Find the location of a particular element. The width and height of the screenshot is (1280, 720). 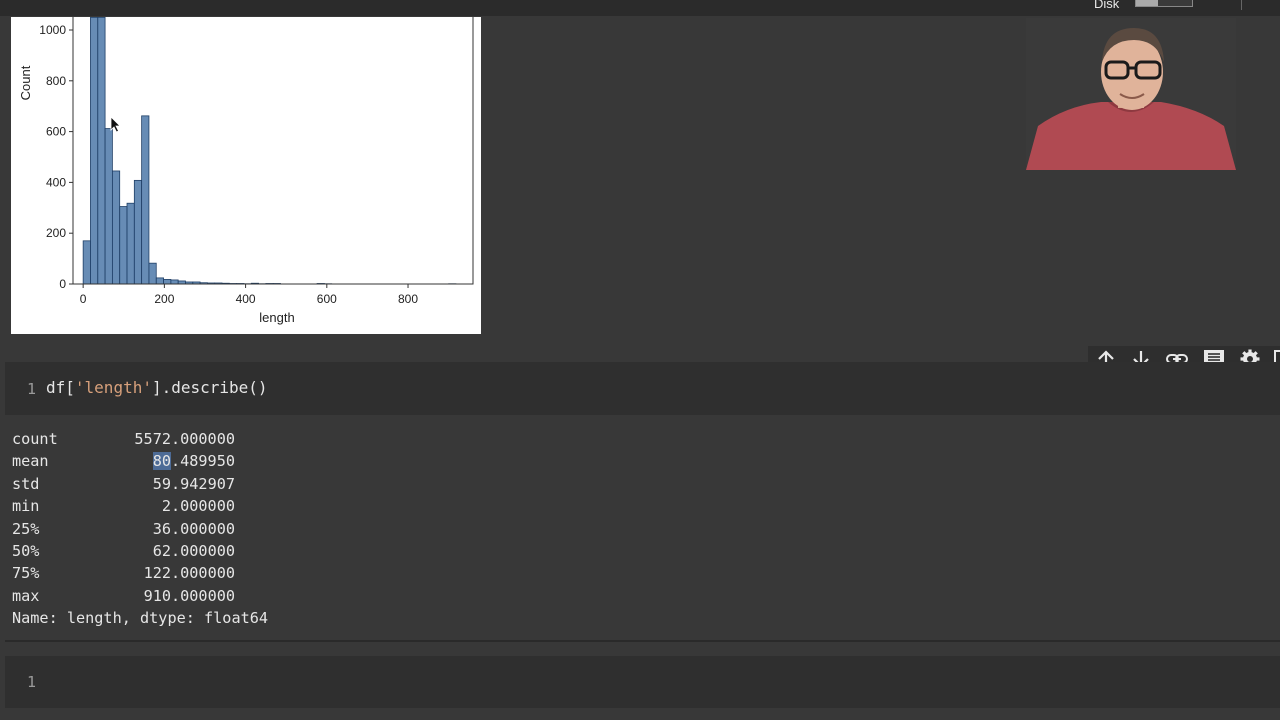

stat-key: std is located at coordinates (26, 483).